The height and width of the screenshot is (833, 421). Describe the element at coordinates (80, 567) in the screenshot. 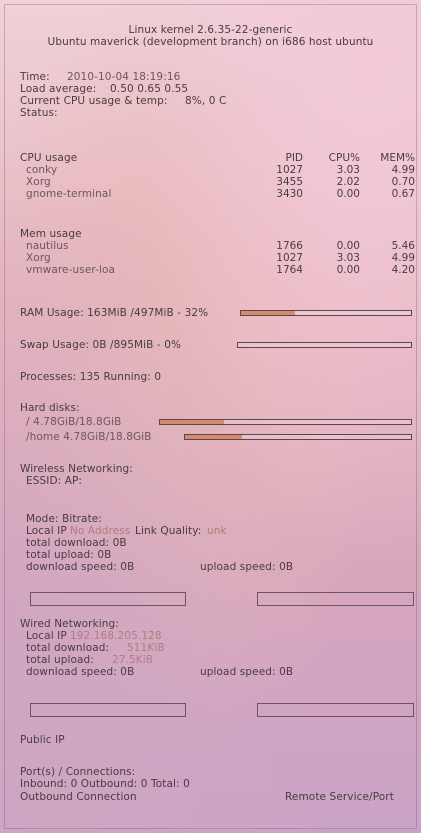

I see `wireless-download-speed: download speed: 0B` at that location.